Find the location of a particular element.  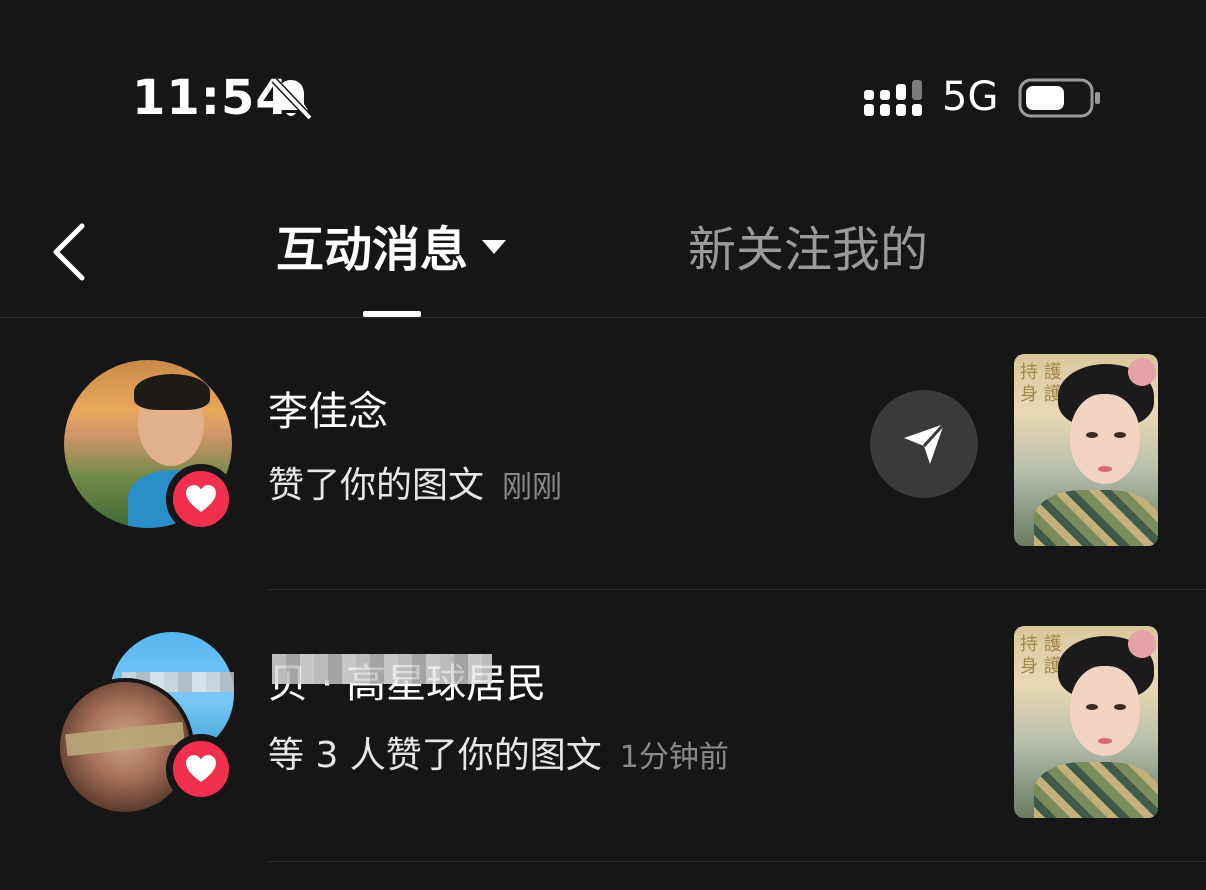

notification-text: 等 3 人赞了你的图文 1分钟前 is located at coordinates (498, 757).